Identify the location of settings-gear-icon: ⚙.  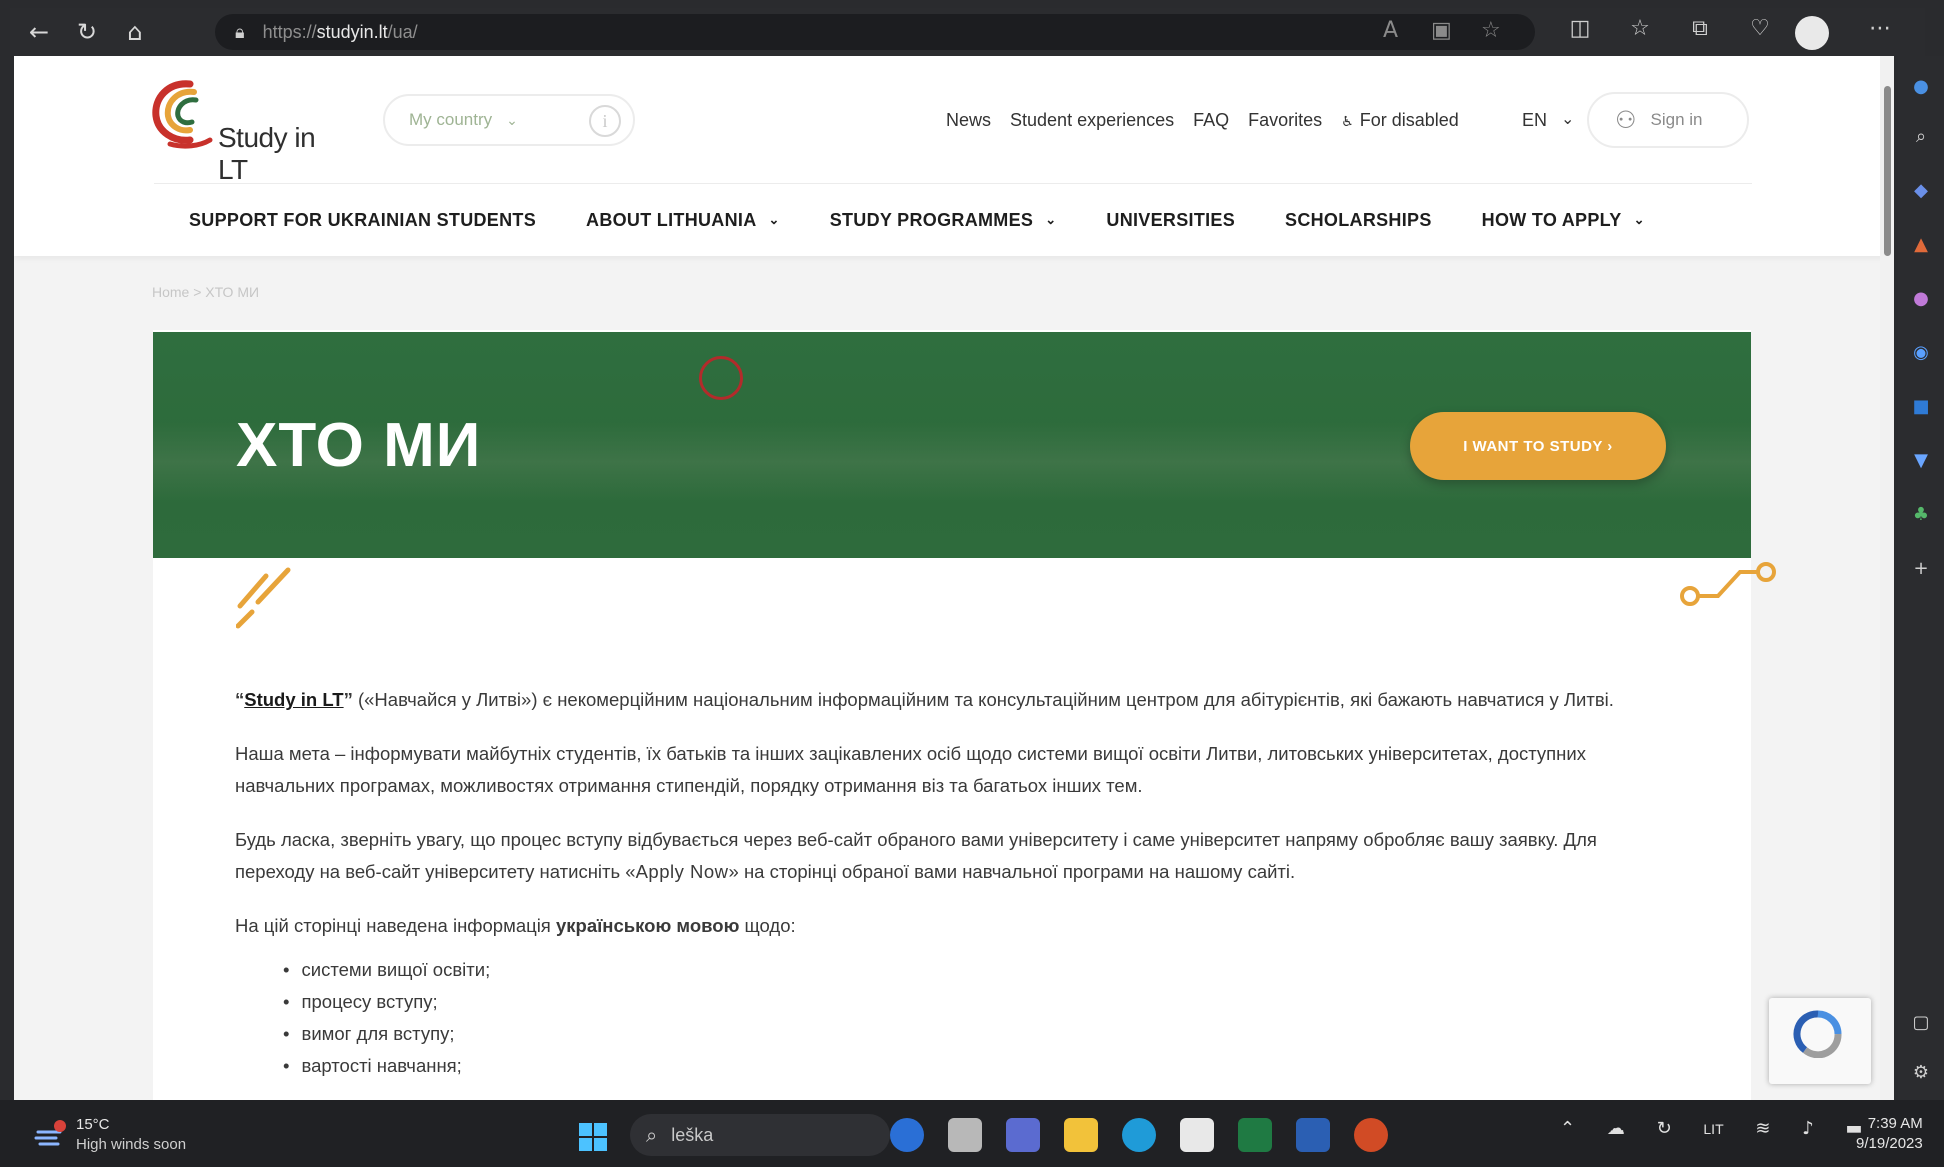
(1921, 1075).